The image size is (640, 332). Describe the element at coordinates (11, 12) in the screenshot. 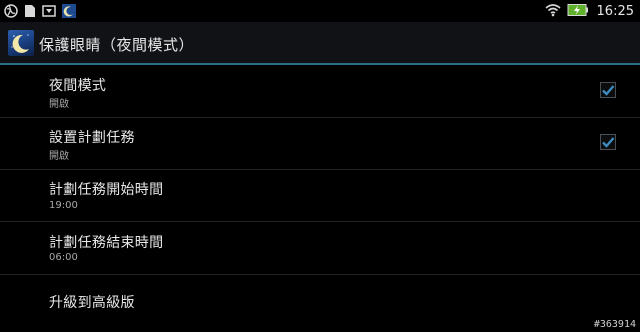

I see `globe-icon` at that location.